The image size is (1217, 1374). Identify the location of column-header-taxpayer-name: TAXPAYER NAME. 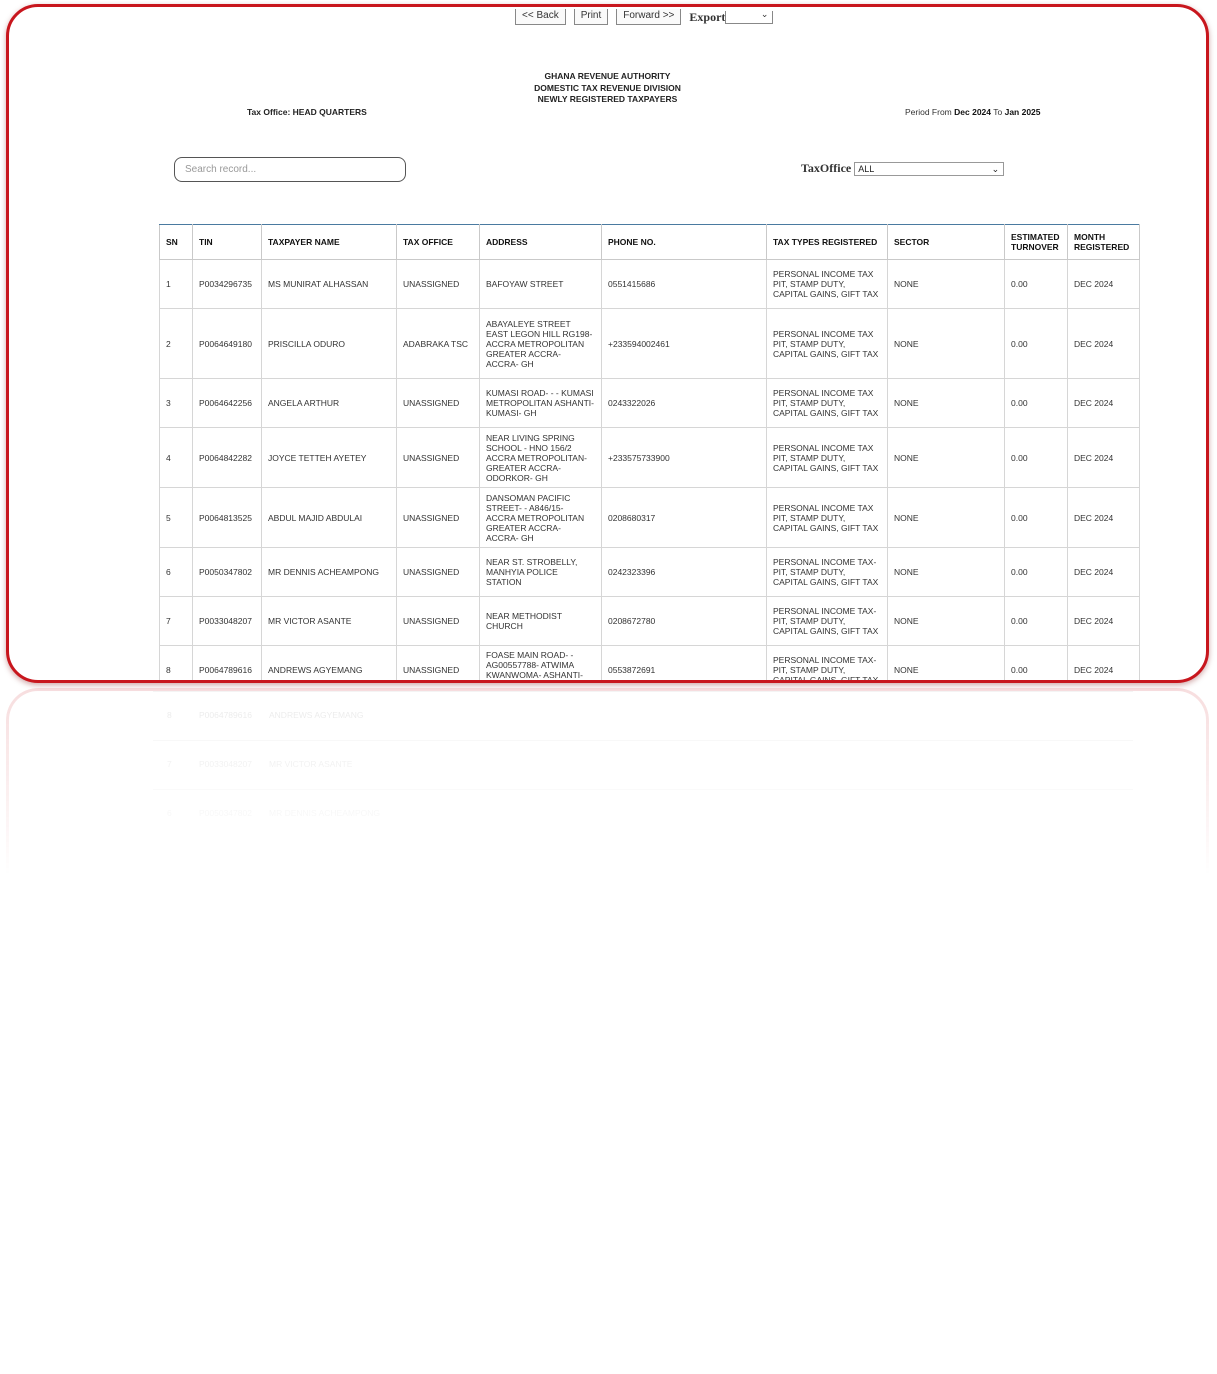
(329, 242).